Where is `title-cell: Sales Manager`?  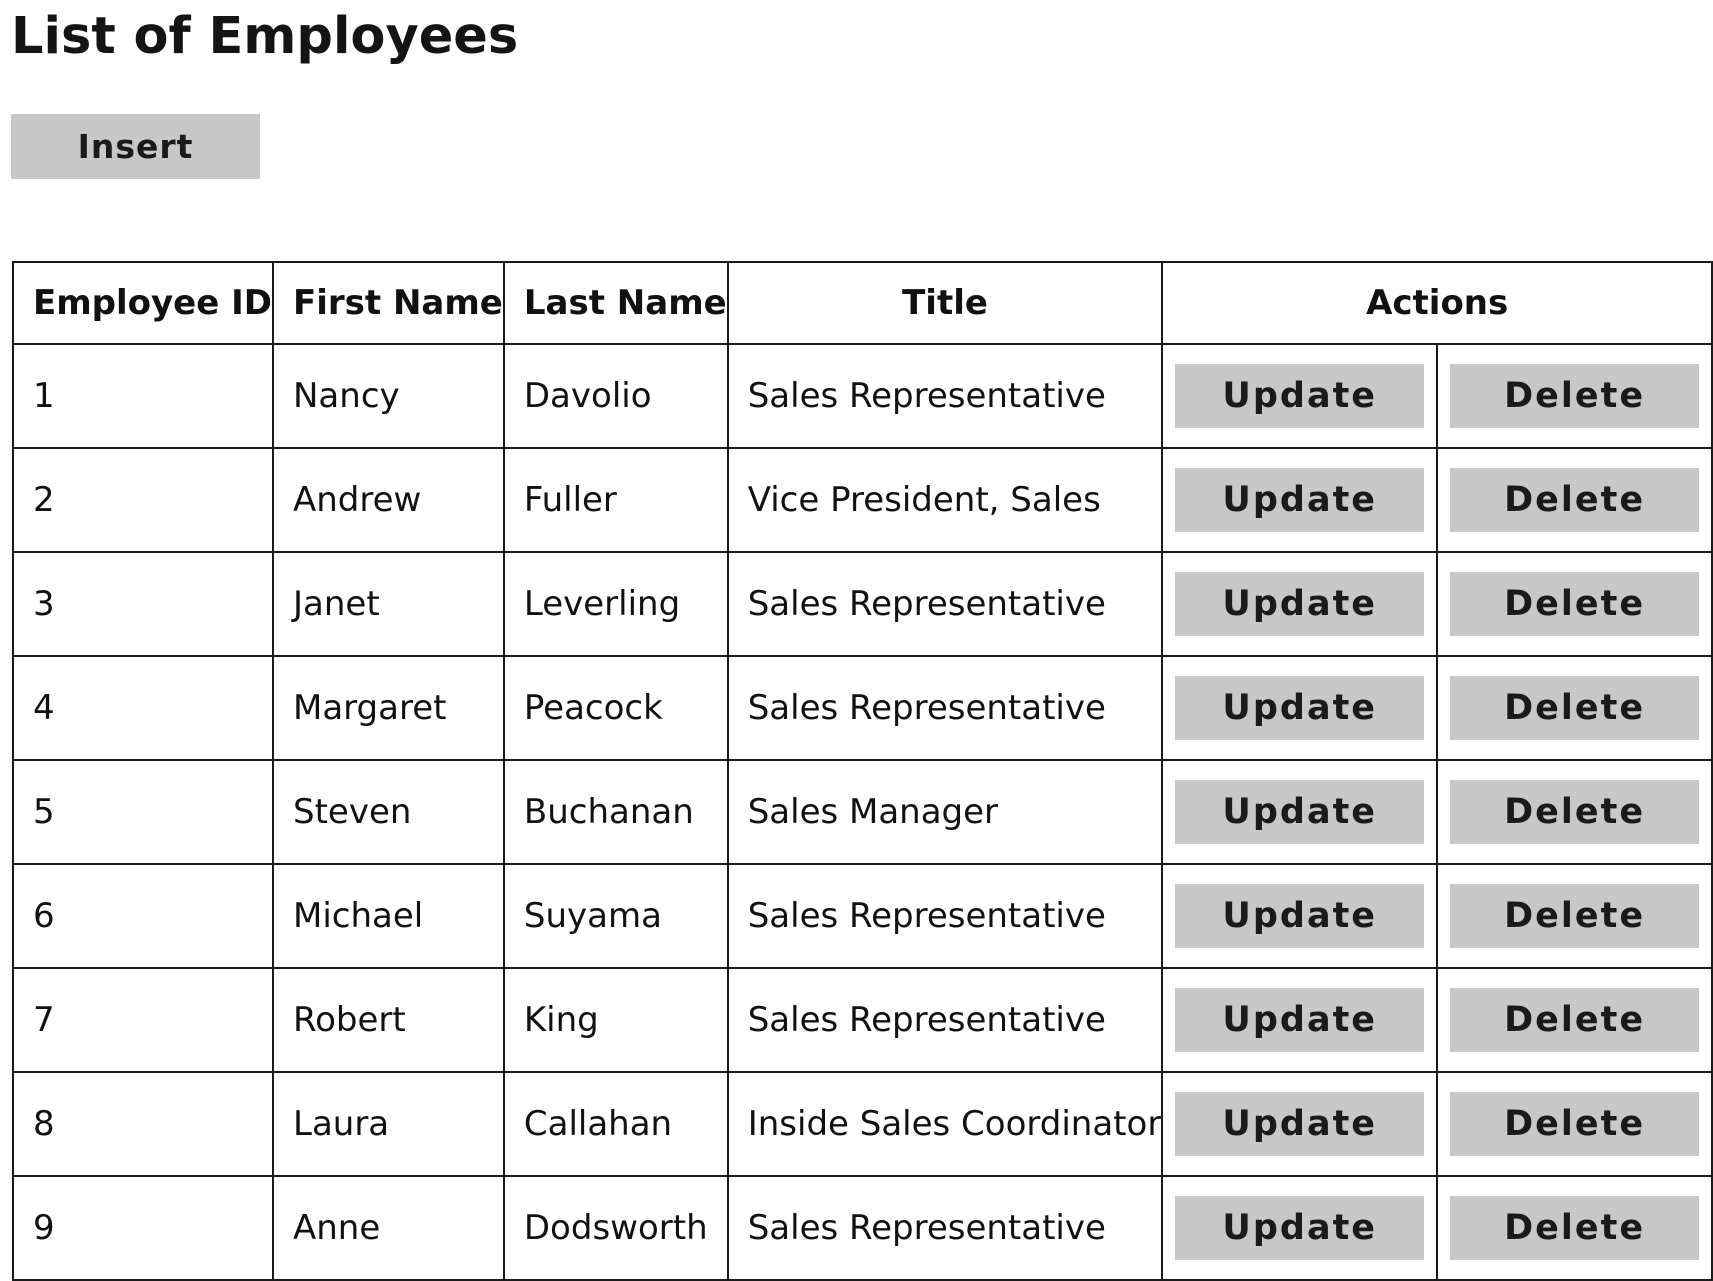
title-cell: Sales Manager is located at coordinates (945, 812).